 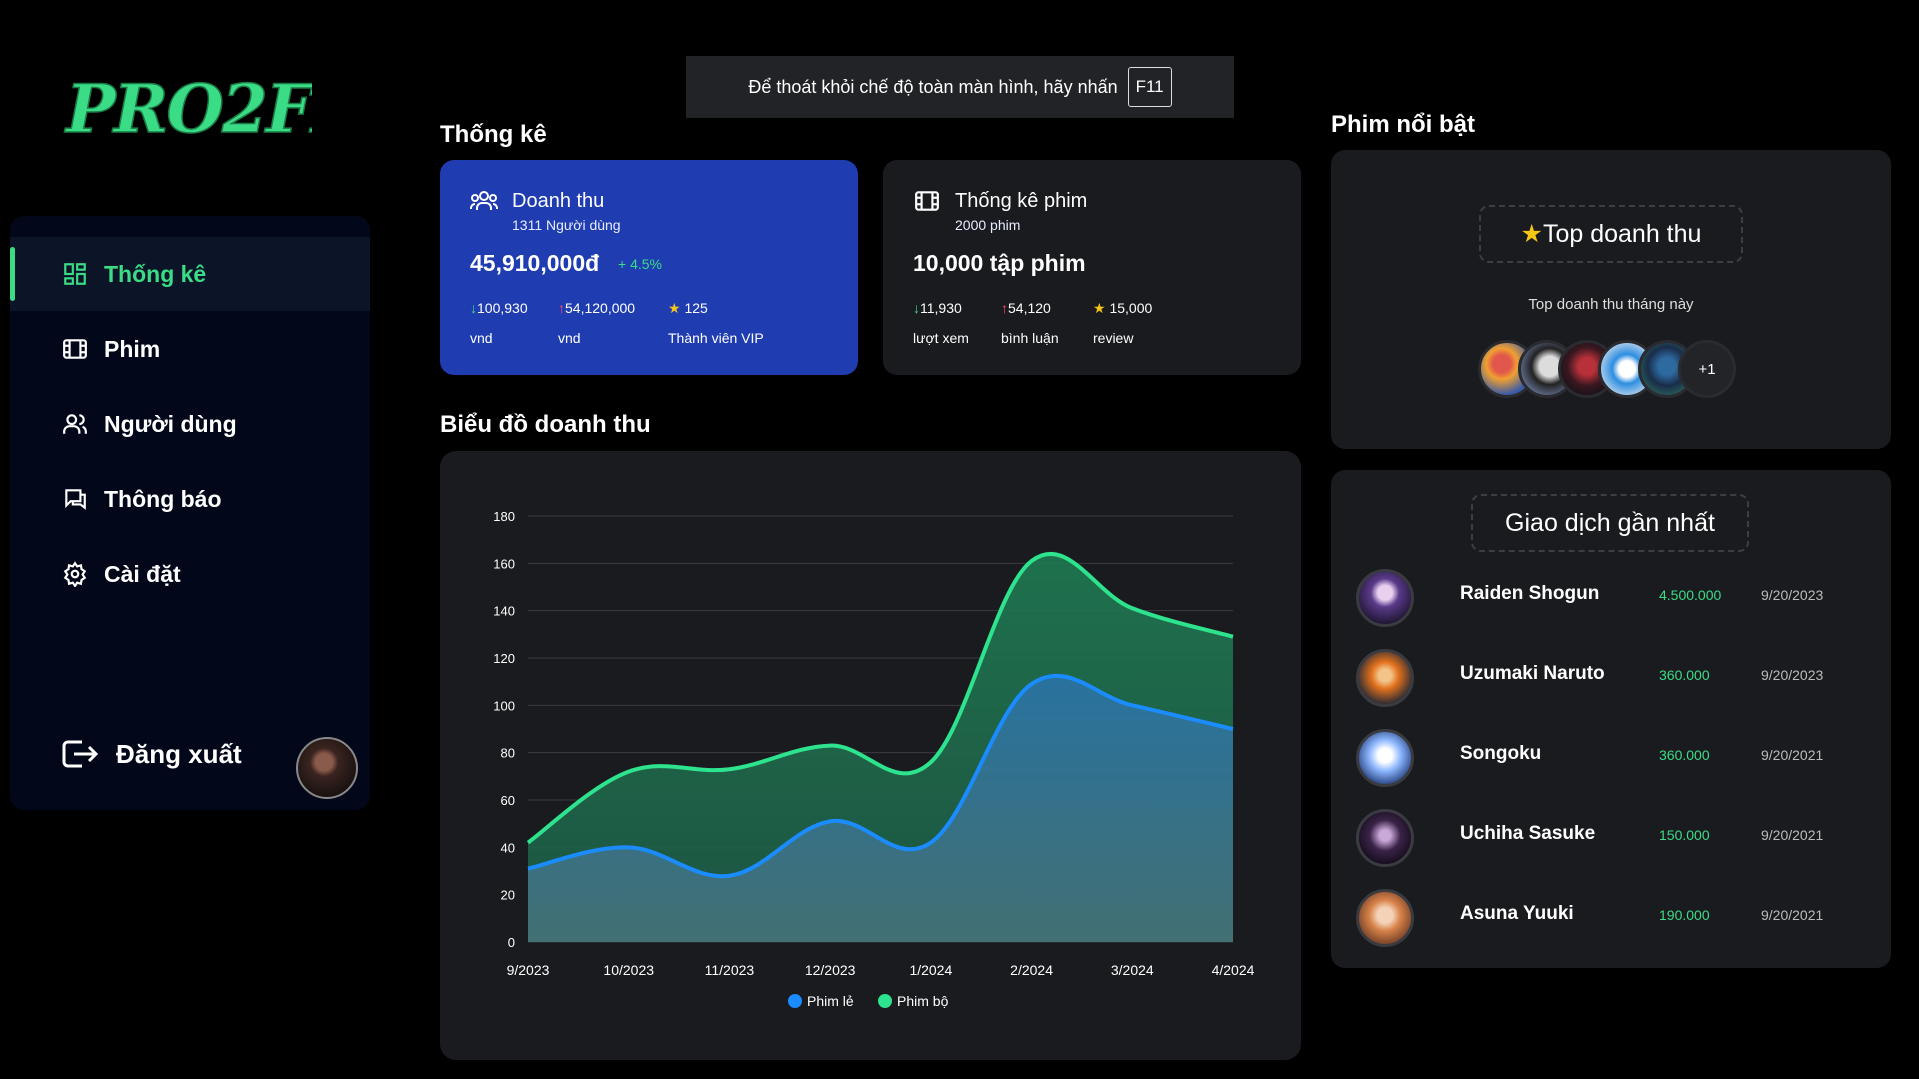 What do you see at coordinates (1403, 124) in the screenshot?
I see `featured-title: Phim nổi bật` at bounding box center [1403, 124].